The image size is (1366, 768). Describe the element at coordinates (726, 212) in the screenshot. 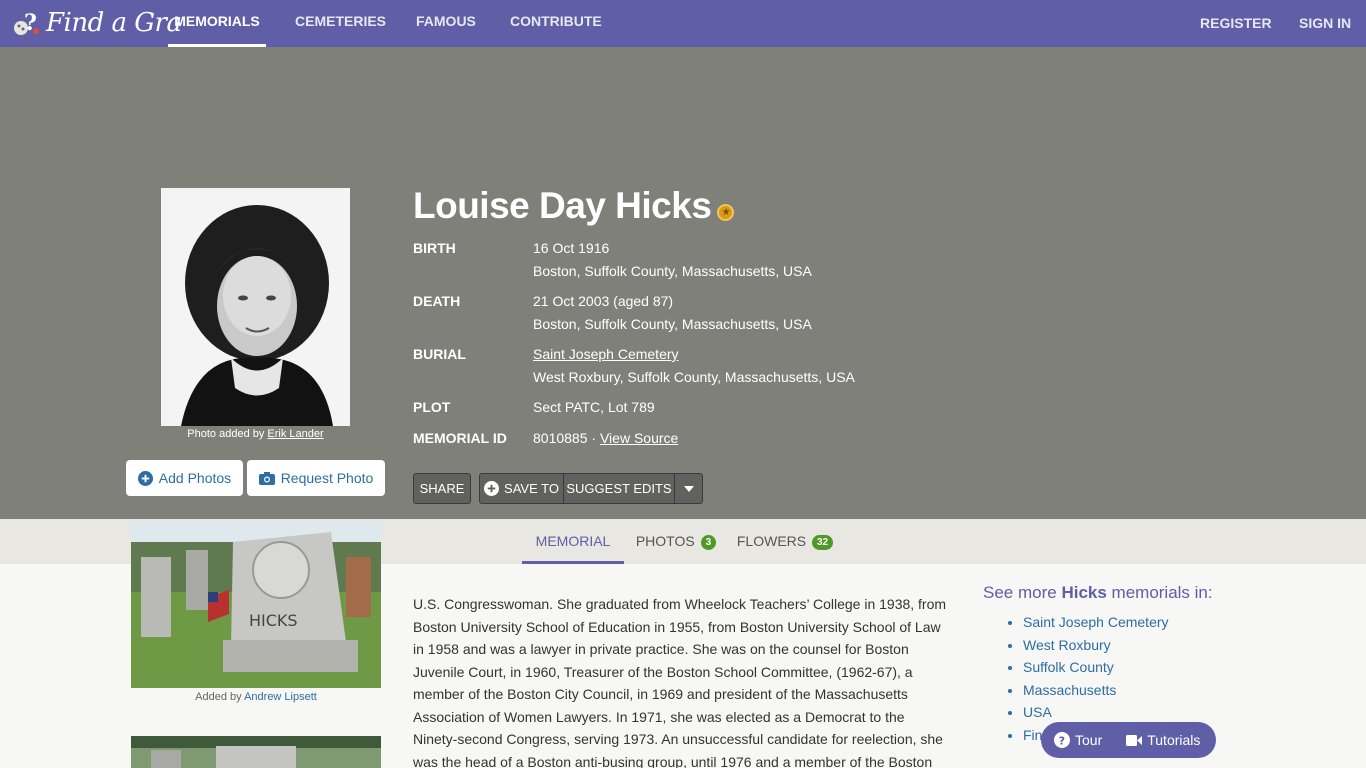

I see `famous-star-icon: ★` at that location.